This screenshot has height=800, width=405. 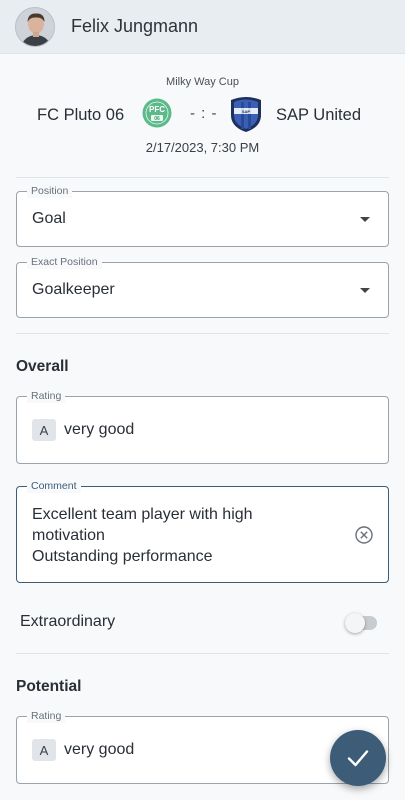 What do you see at coordinates (202, 147) in the screenshot?
I see `match-datetime: 2/17/2023, 7:30 PM` at bounding box center [202, 147].